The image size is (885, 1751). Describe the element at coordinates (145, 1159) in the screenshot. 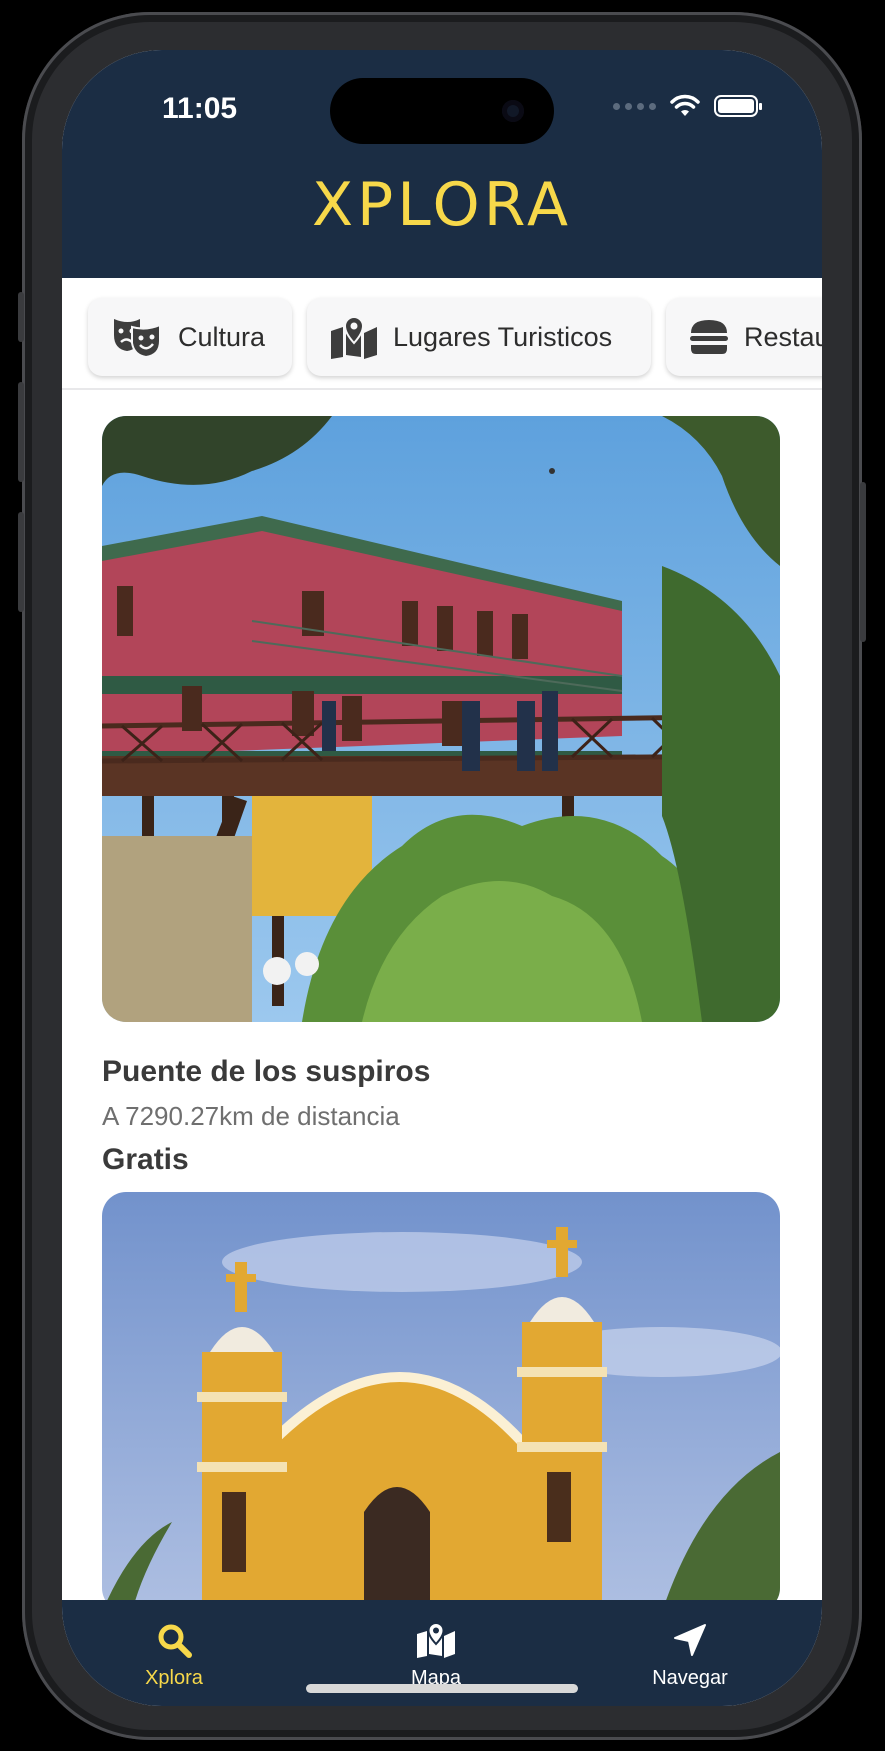

I see `place-price: Gratis` at that location.